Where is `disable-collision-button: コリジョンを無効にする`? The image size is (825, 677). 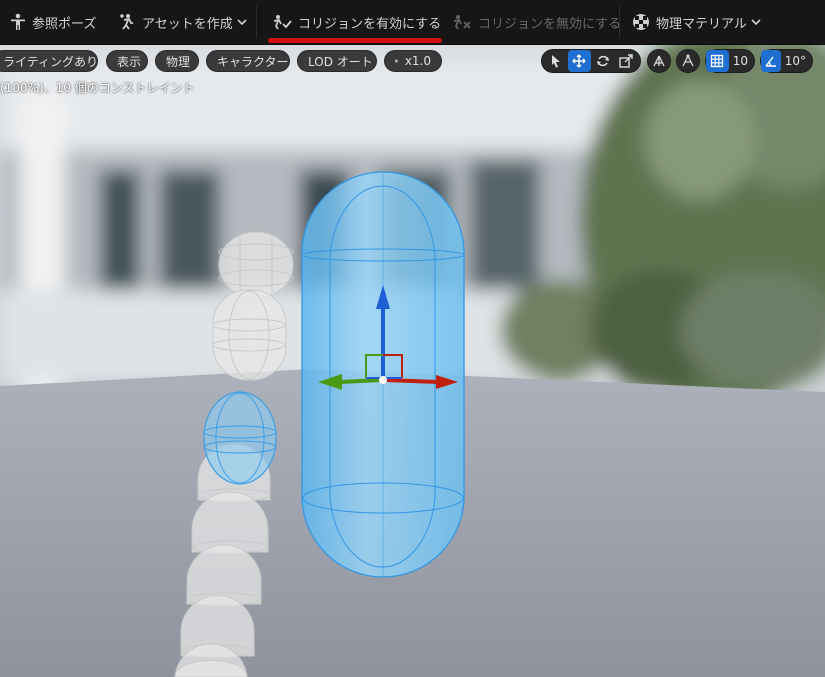
disable-collision-button: コリジョンを無効にする is located at coordinates (536, 22).